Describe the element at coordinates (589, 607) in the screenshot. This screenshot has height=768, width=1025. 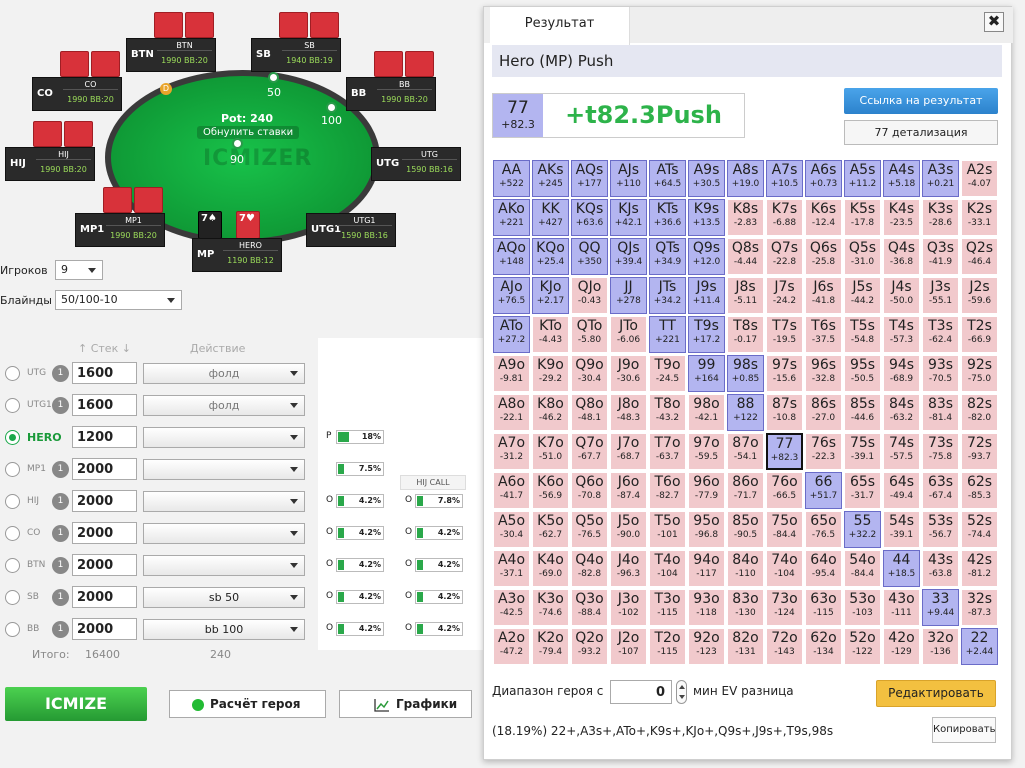
I see `hand-cell-Q3o: Q3o -88.4` at that location.